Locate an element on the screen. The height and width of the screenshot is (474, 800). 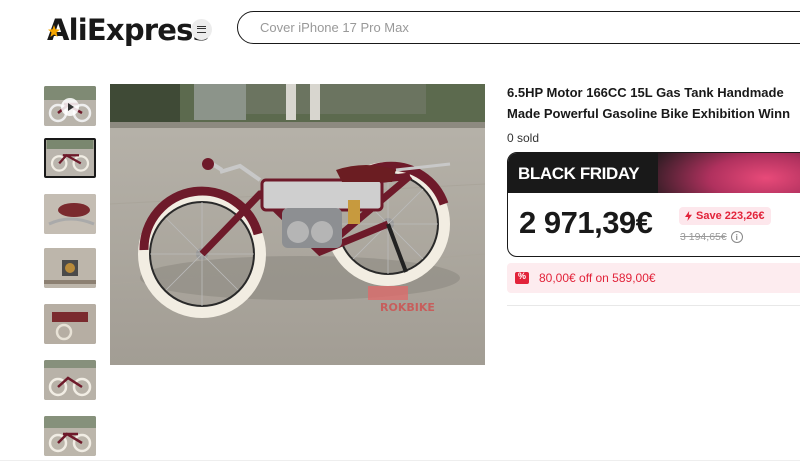
sold-count: 0 sold is located at coordinates (523, 138).